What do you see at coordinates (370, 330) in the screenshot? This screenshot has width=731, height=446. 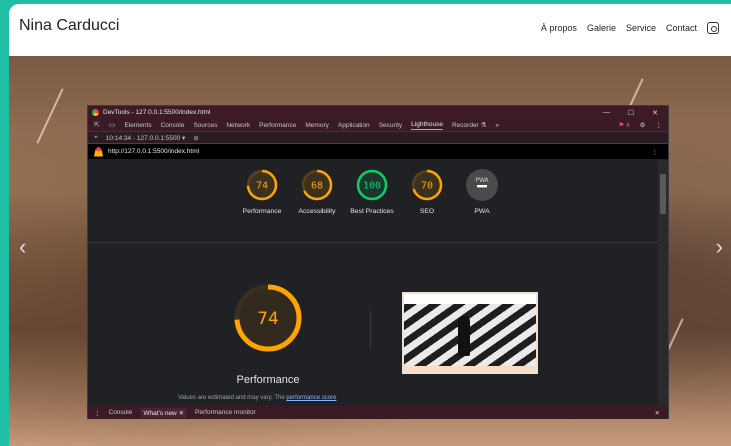 I see `vertical-separator` at bounding box center [370, 330].